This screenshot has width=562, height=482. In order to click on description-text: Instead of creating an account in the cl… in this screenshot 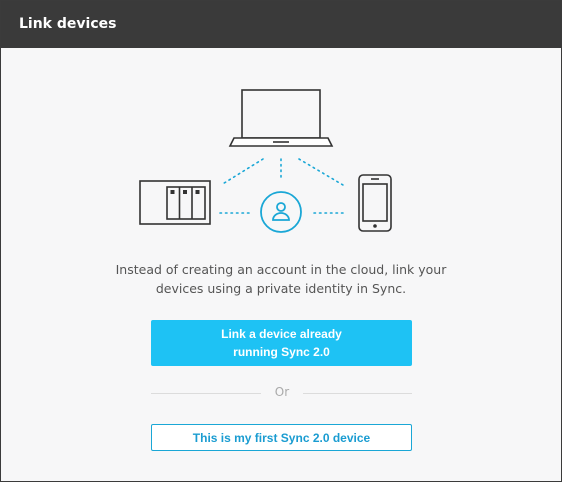, I will do `click(281, 279)`.